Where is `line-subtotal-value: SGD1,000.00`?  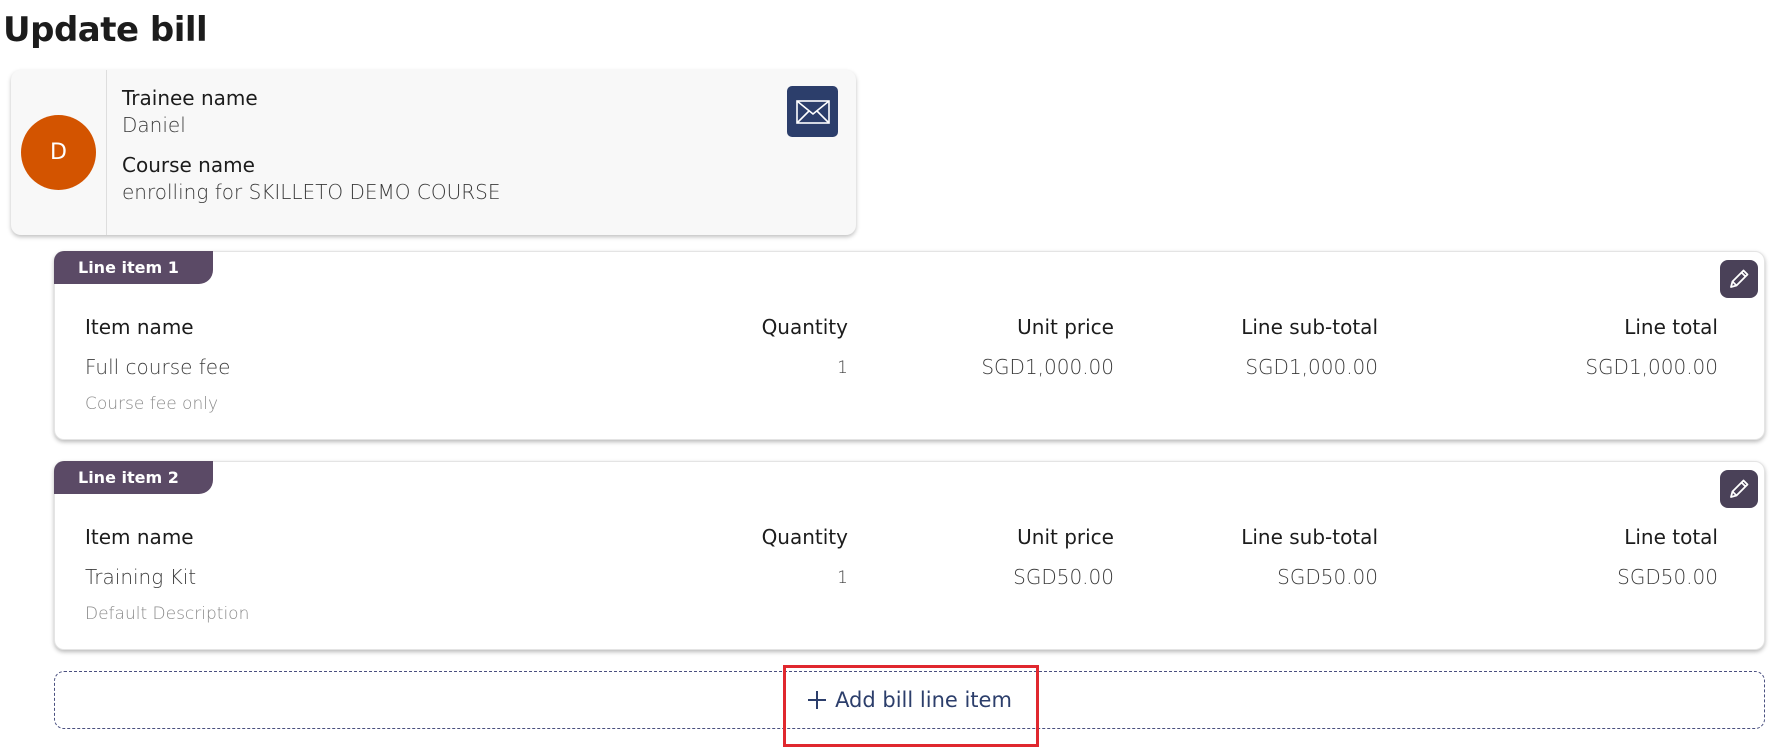 line-subtotal-value: SGD1,000.00 is located at coordinates (1311, 367).